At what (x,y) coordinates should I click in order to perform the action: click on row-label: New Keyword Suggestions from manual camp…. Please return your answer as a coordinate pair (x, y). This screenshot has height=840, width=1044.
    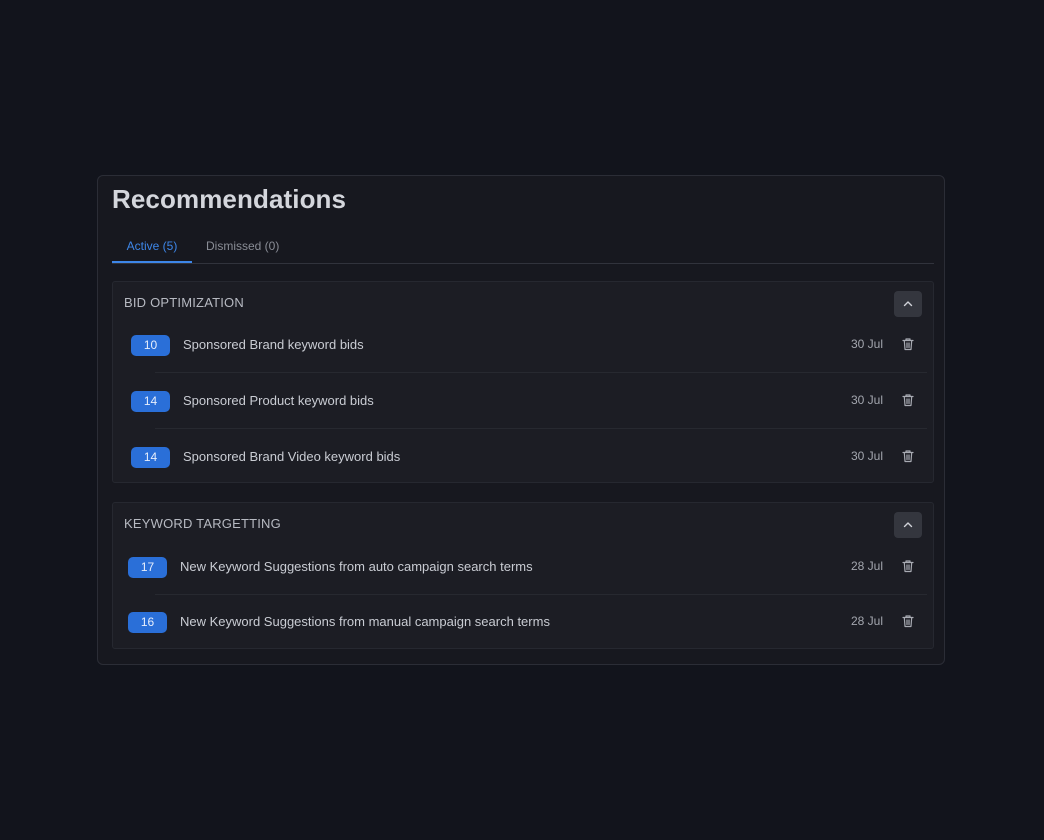
    Looking at the image, I should click on (365, 621).